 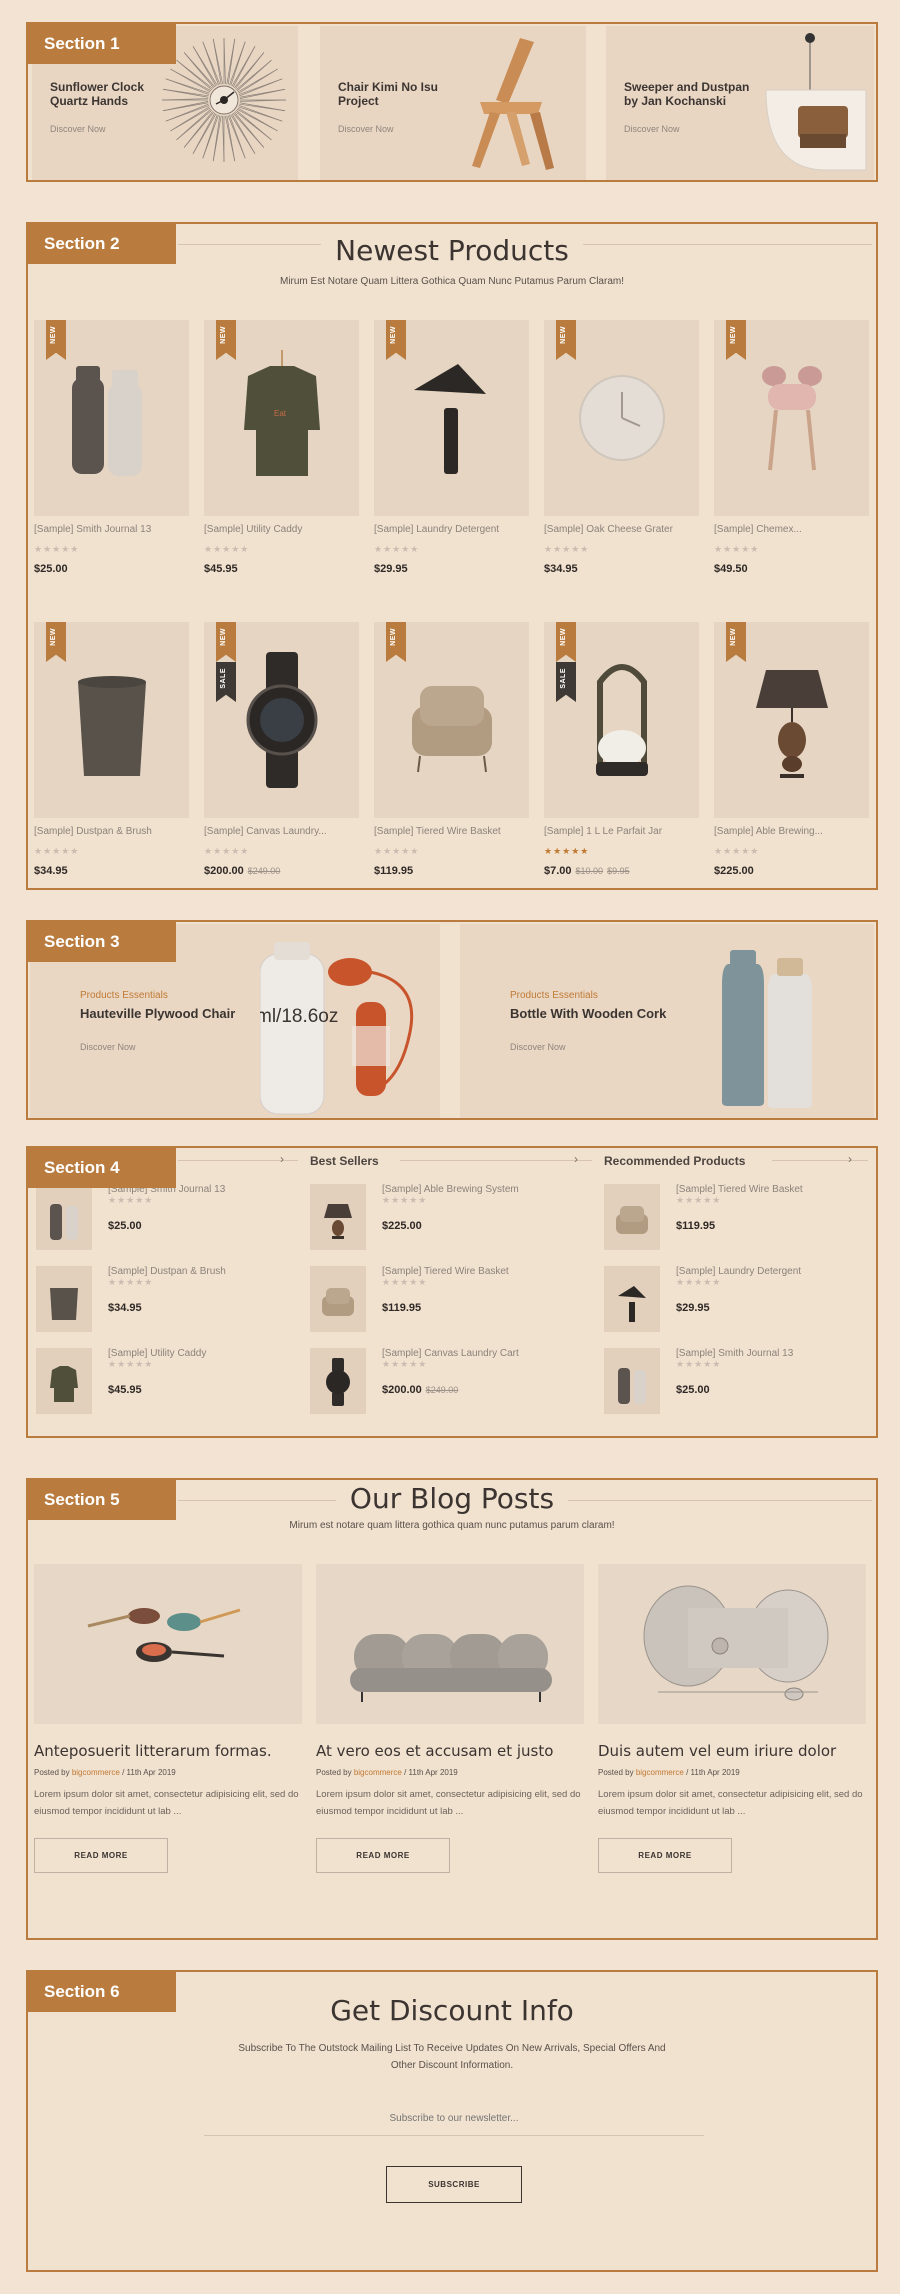 I want to click on banner-card-chair: Chair Kimi No Isu Project Discover Now, so click(x=453, y=103).